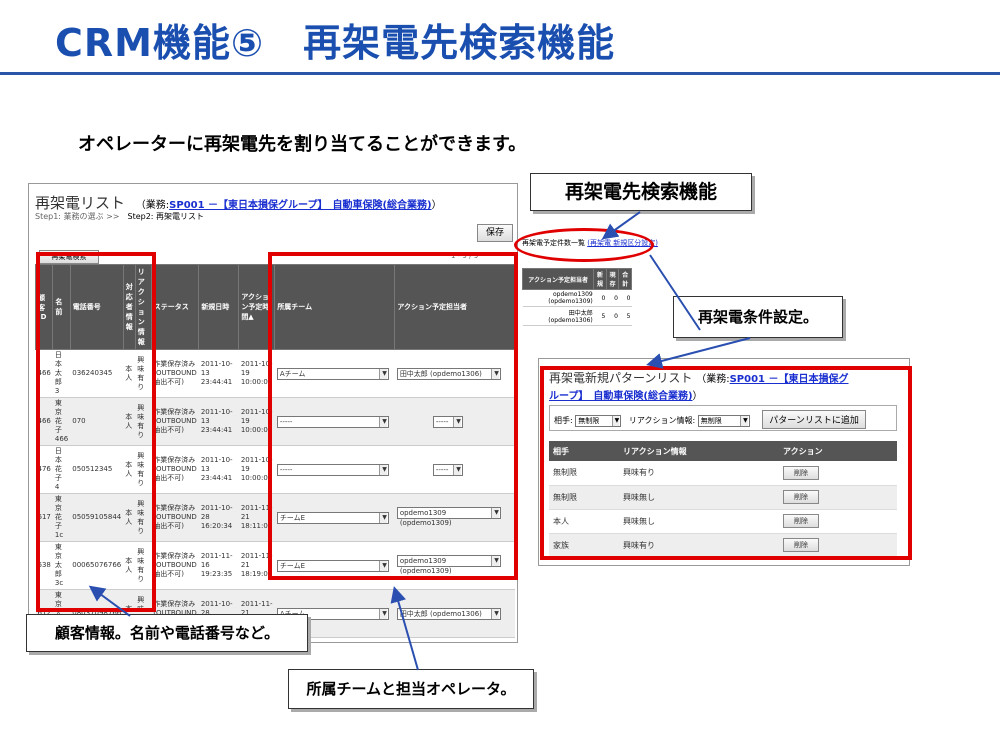 The width and height of the screenshot is (1000, 750). Describe the element at coordinates (393, 416) in the screenshot. I see `team-highlight-box` at that location.